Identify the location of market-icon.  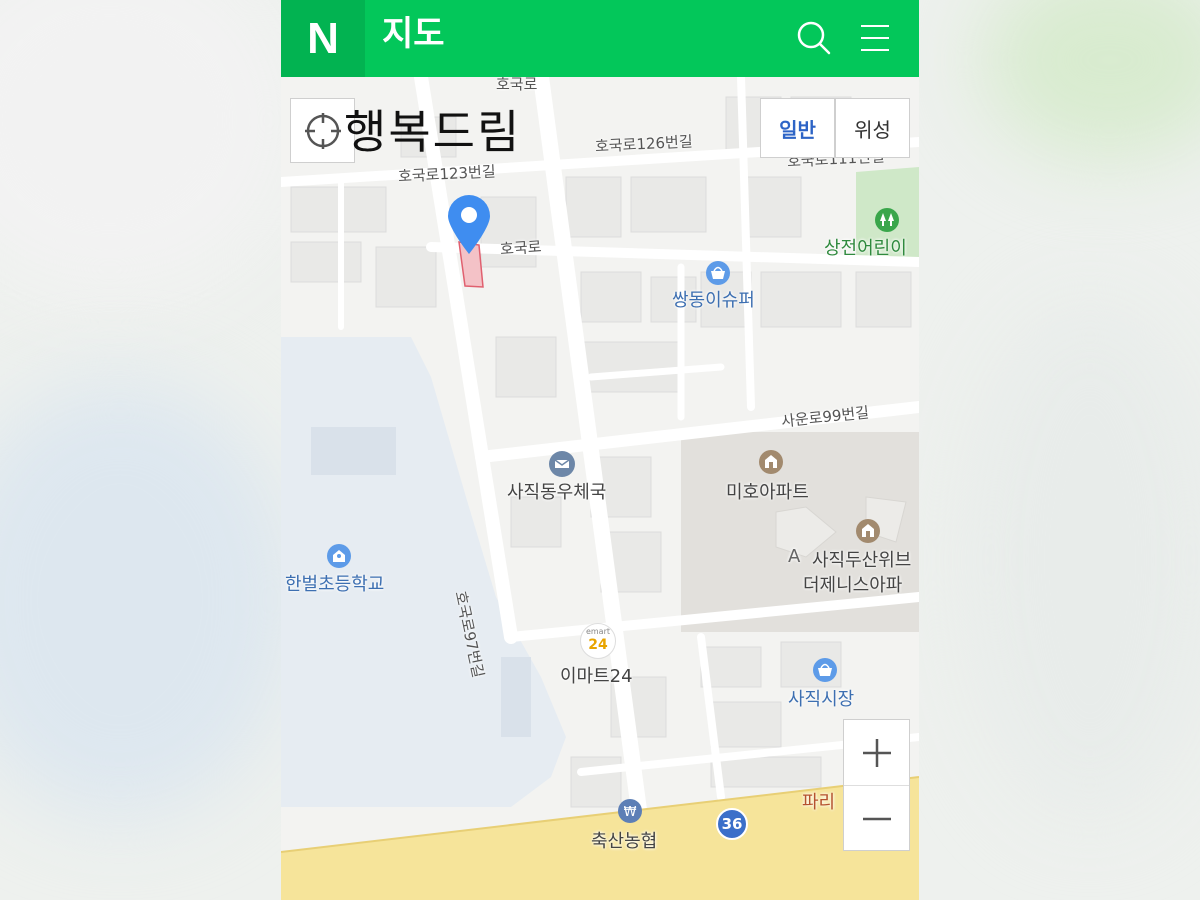
(825, 670).